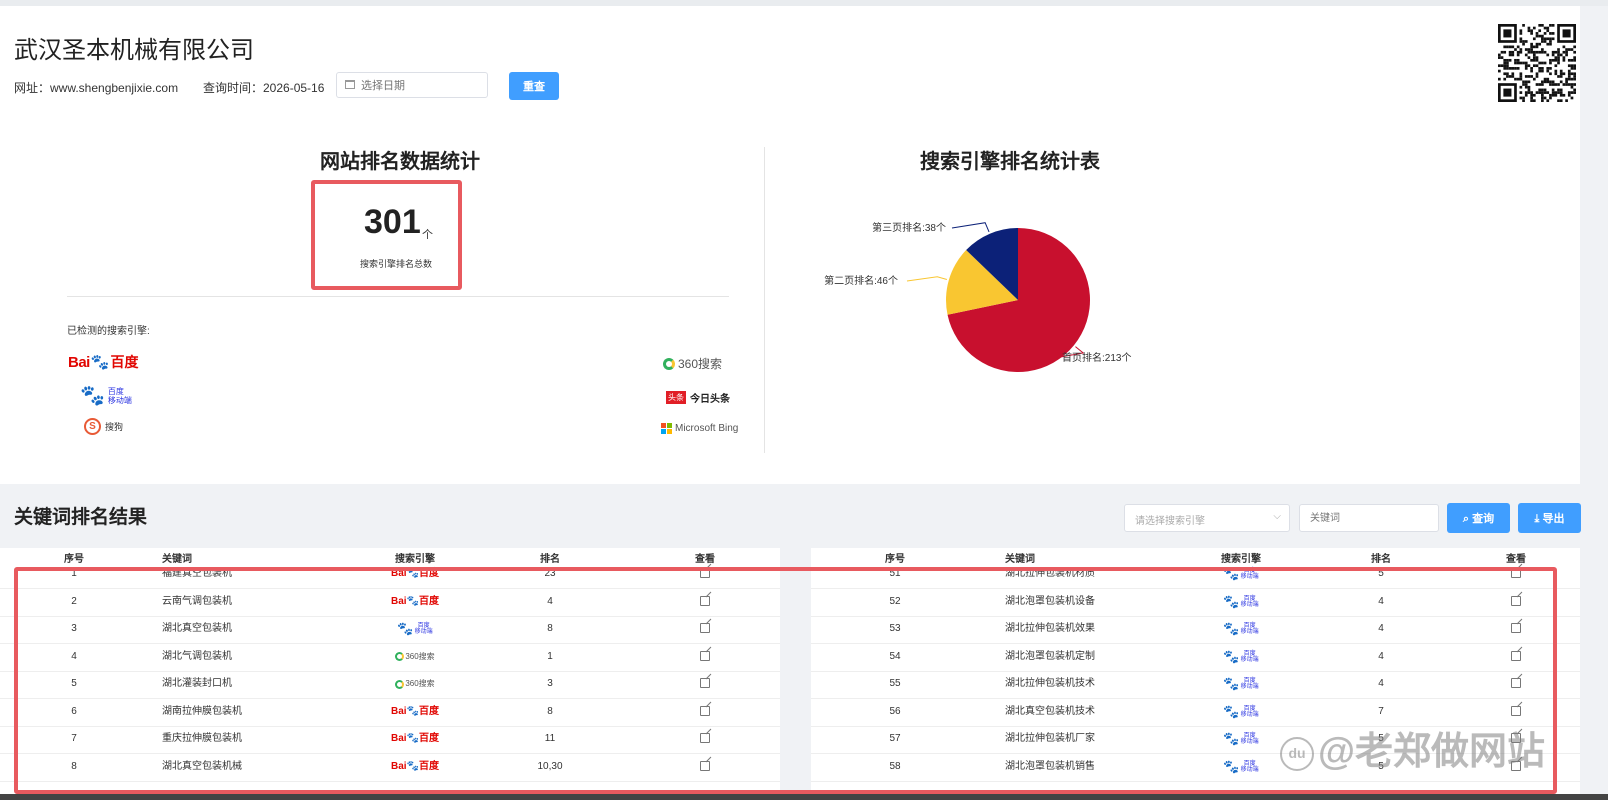  What do you see at coordinates (264, 88) in the screenshot?
I see `query-time-label: 查询时间：2026-05-16` at bounding box center [264, 88].